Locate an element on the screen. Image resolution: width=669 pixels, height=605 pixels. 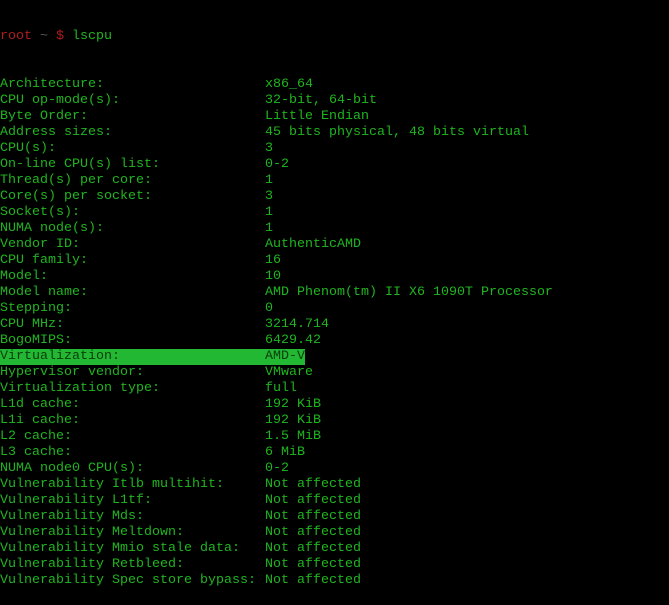
row-label: L1d cache: is located at coordinates (40, 404).